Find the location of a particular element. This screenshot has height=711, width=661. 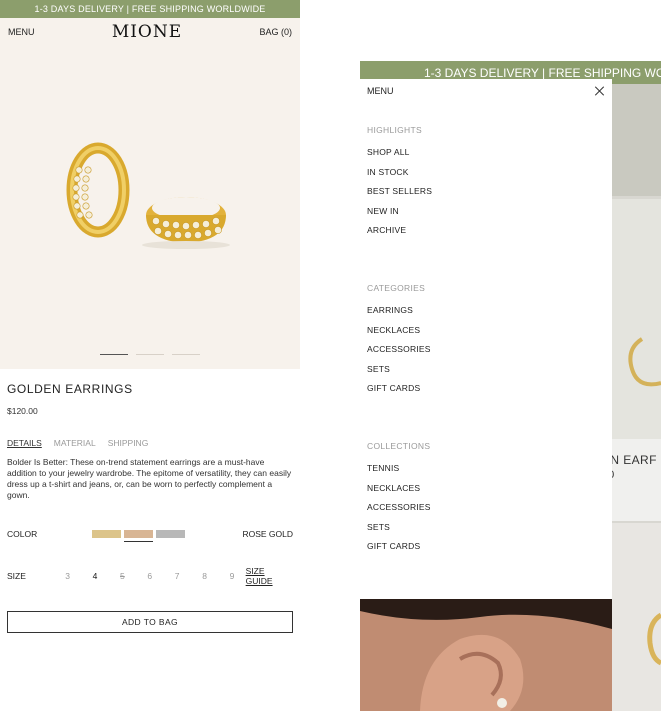

size-option-3: 3 is located at coordinates (67, 576).